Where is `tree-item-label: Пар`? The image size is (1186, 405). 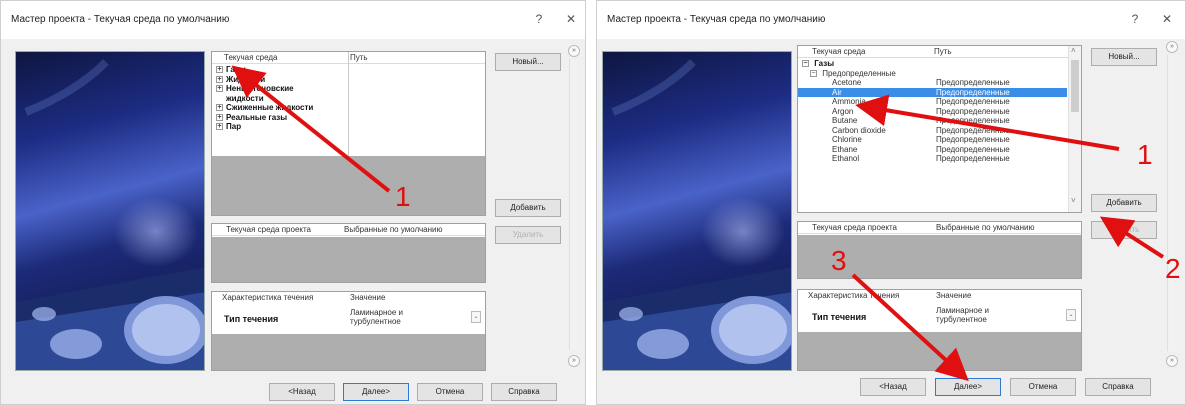
tree-item-label: Пар is located at coordinates (234, 126).